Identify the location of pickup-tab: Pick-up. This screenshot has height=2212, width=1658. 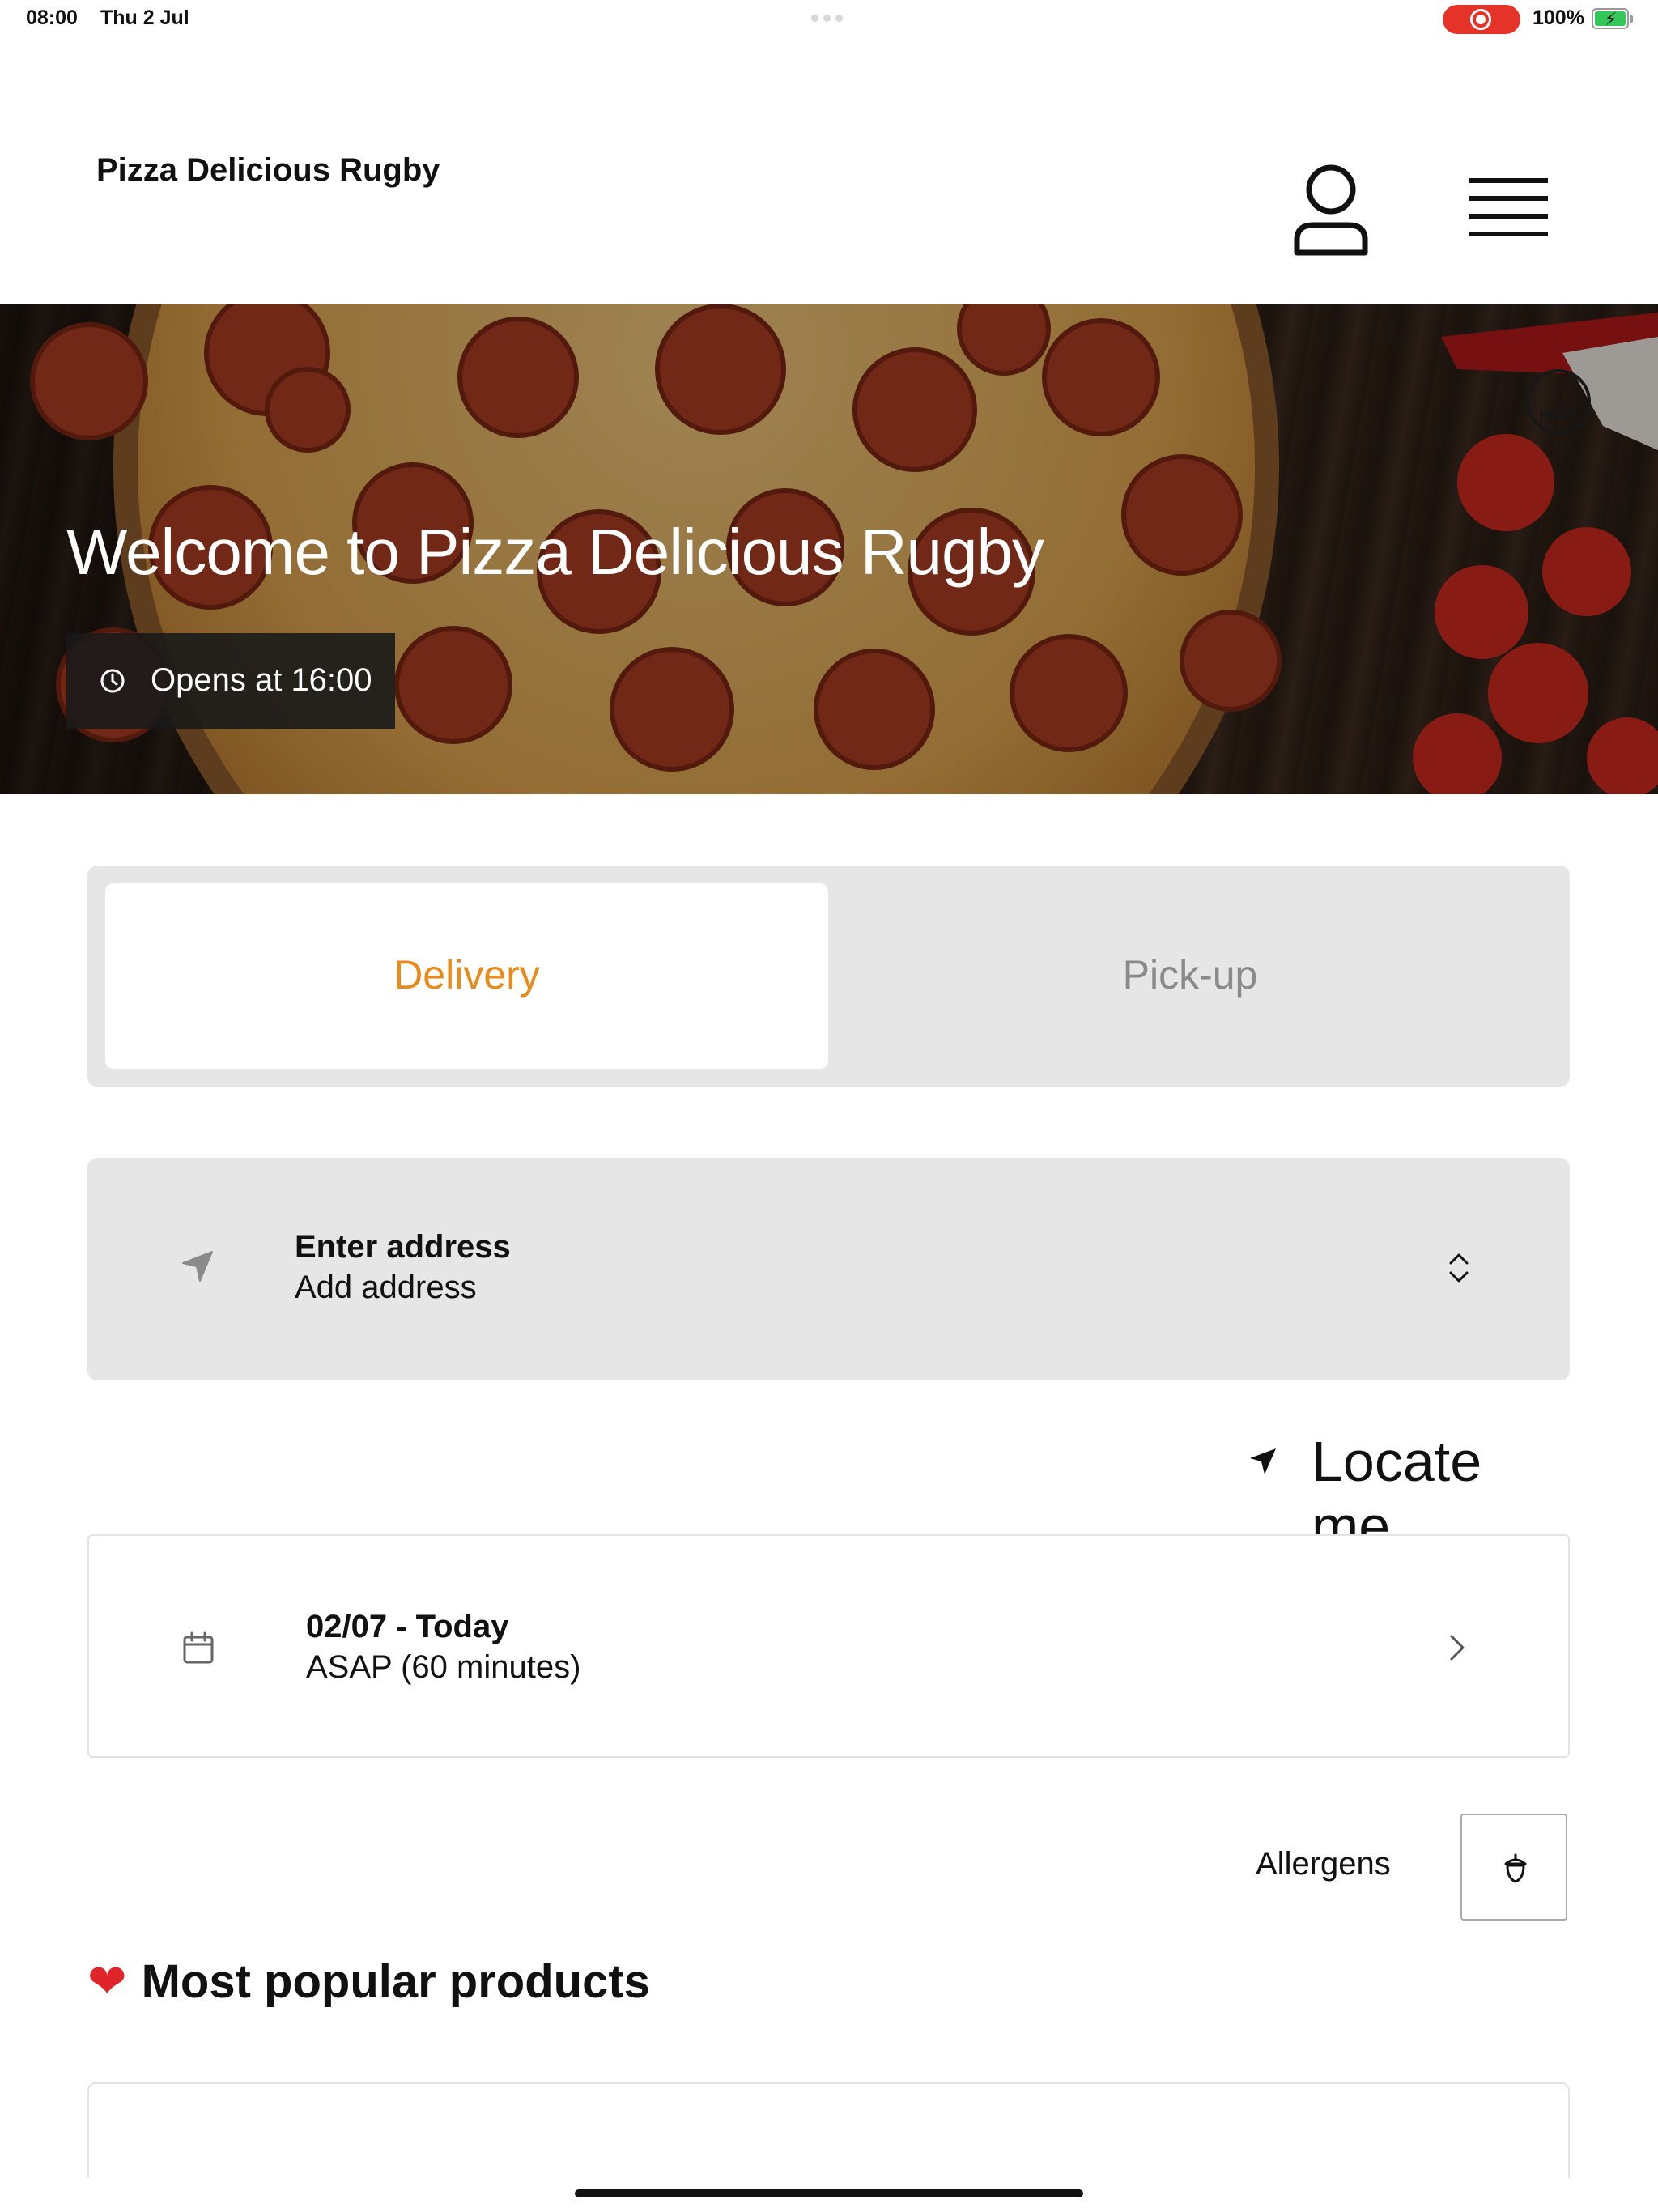
(1190, 976).